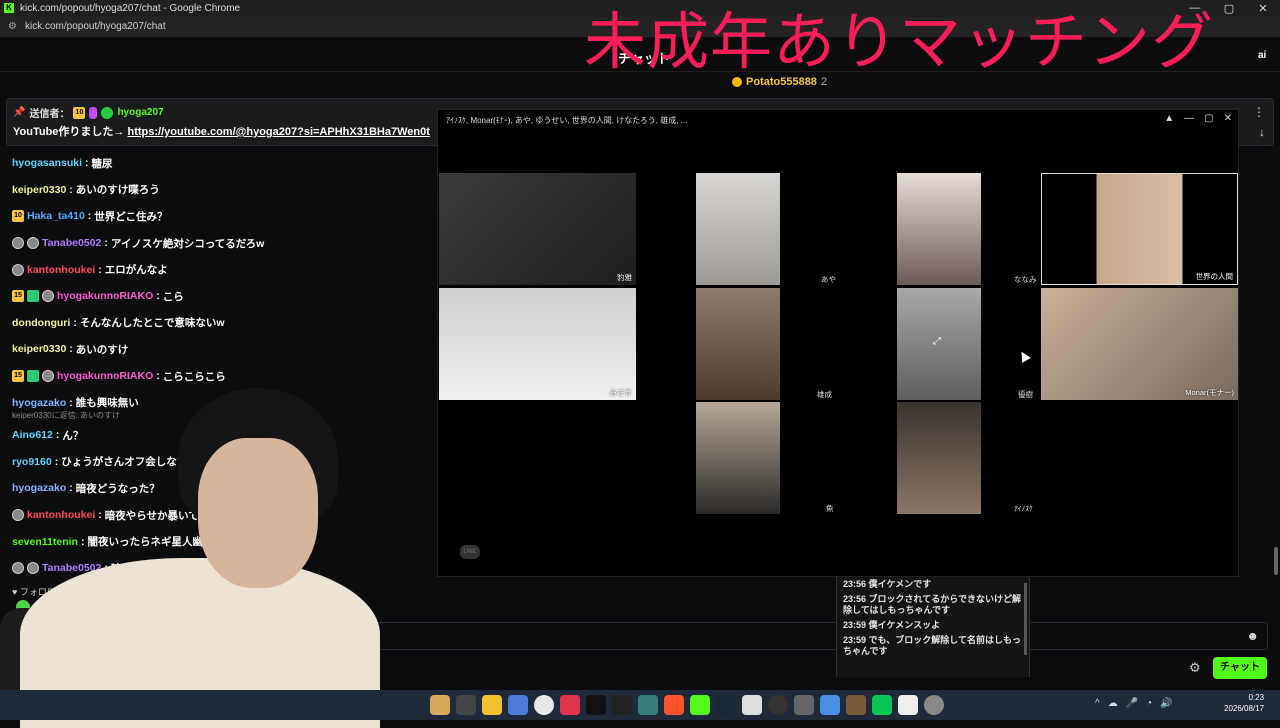 The width and height of the screenshot is (1280, 728). Describe the element at coordinates (1259, 112) in the screenshot. I see `more-options-icon: ⋮` at that location.